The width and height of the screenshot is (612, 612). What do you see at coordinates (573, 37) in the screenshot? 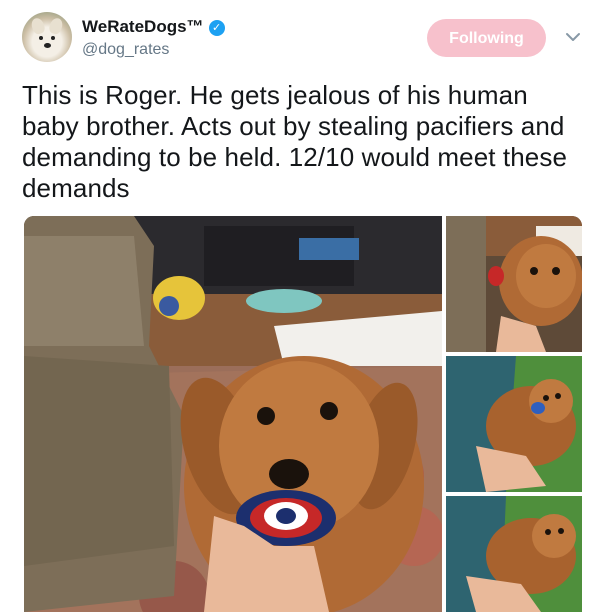
I see `chevron-down-icon` at bounding box center [573, 37].